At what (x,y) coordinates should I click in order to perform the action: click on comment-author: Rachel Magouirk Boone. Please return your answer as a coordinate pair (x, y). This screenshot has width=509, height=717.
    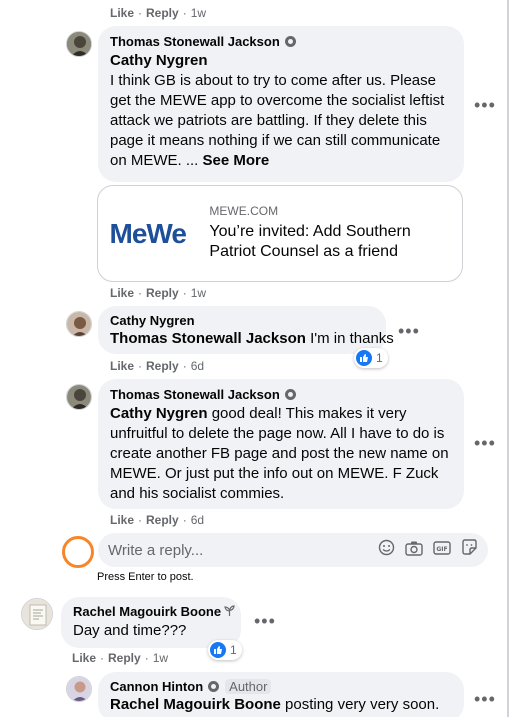
    Looking at the image, I should click on (154, 611).